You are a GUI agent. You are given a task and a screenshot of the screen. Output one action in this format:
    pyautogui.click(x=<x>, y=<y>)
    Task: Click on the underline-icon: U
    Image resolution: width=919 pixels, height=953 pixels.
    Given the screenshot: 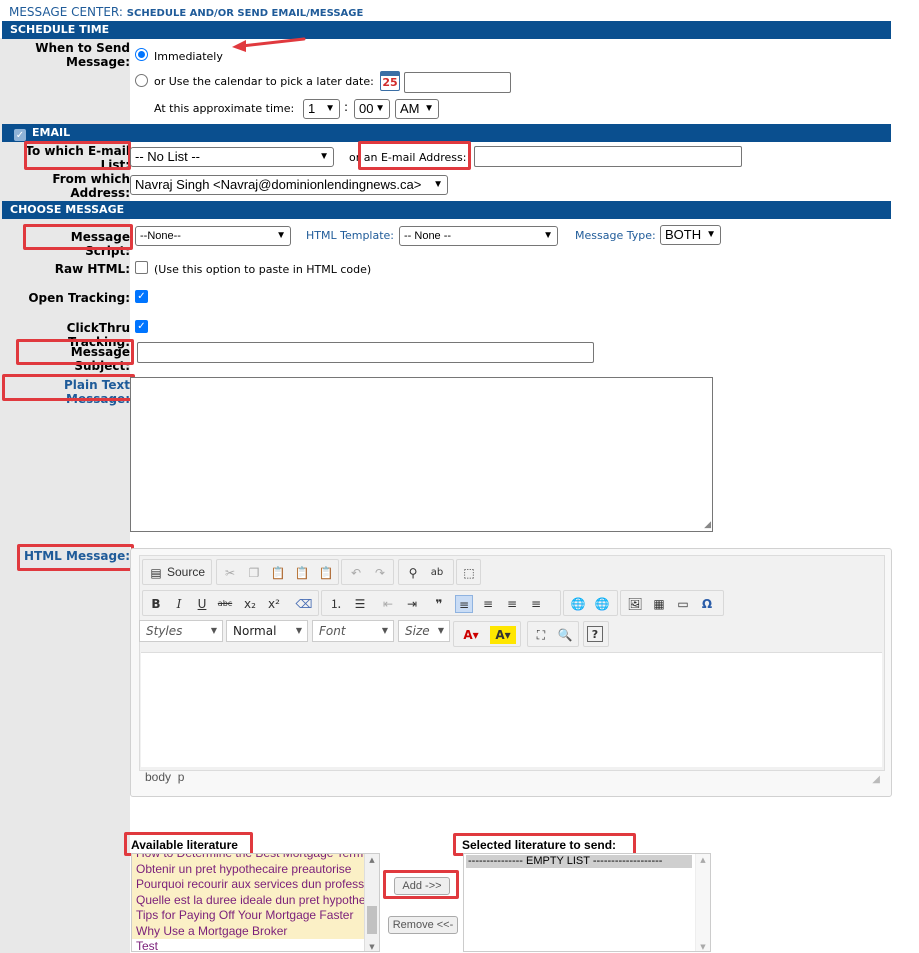 What is the action you would take?
    pyautogui.click(x=202, y=604)
    